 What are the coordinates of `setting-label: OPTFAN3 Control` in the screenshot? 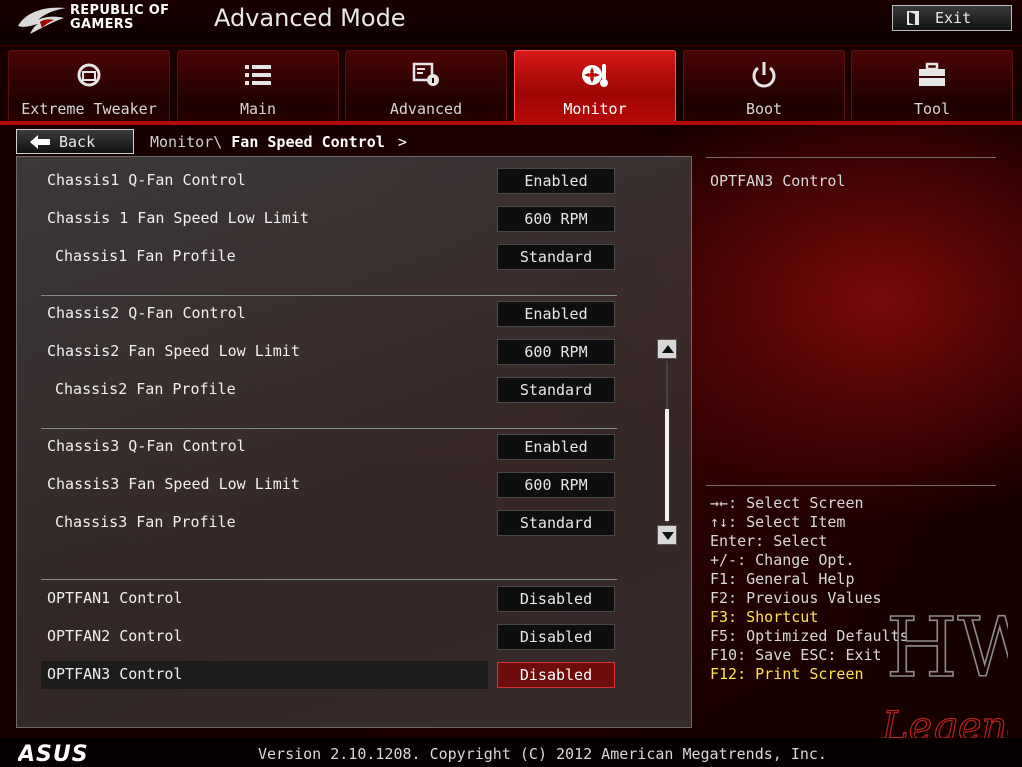 It's located at (115, 674).